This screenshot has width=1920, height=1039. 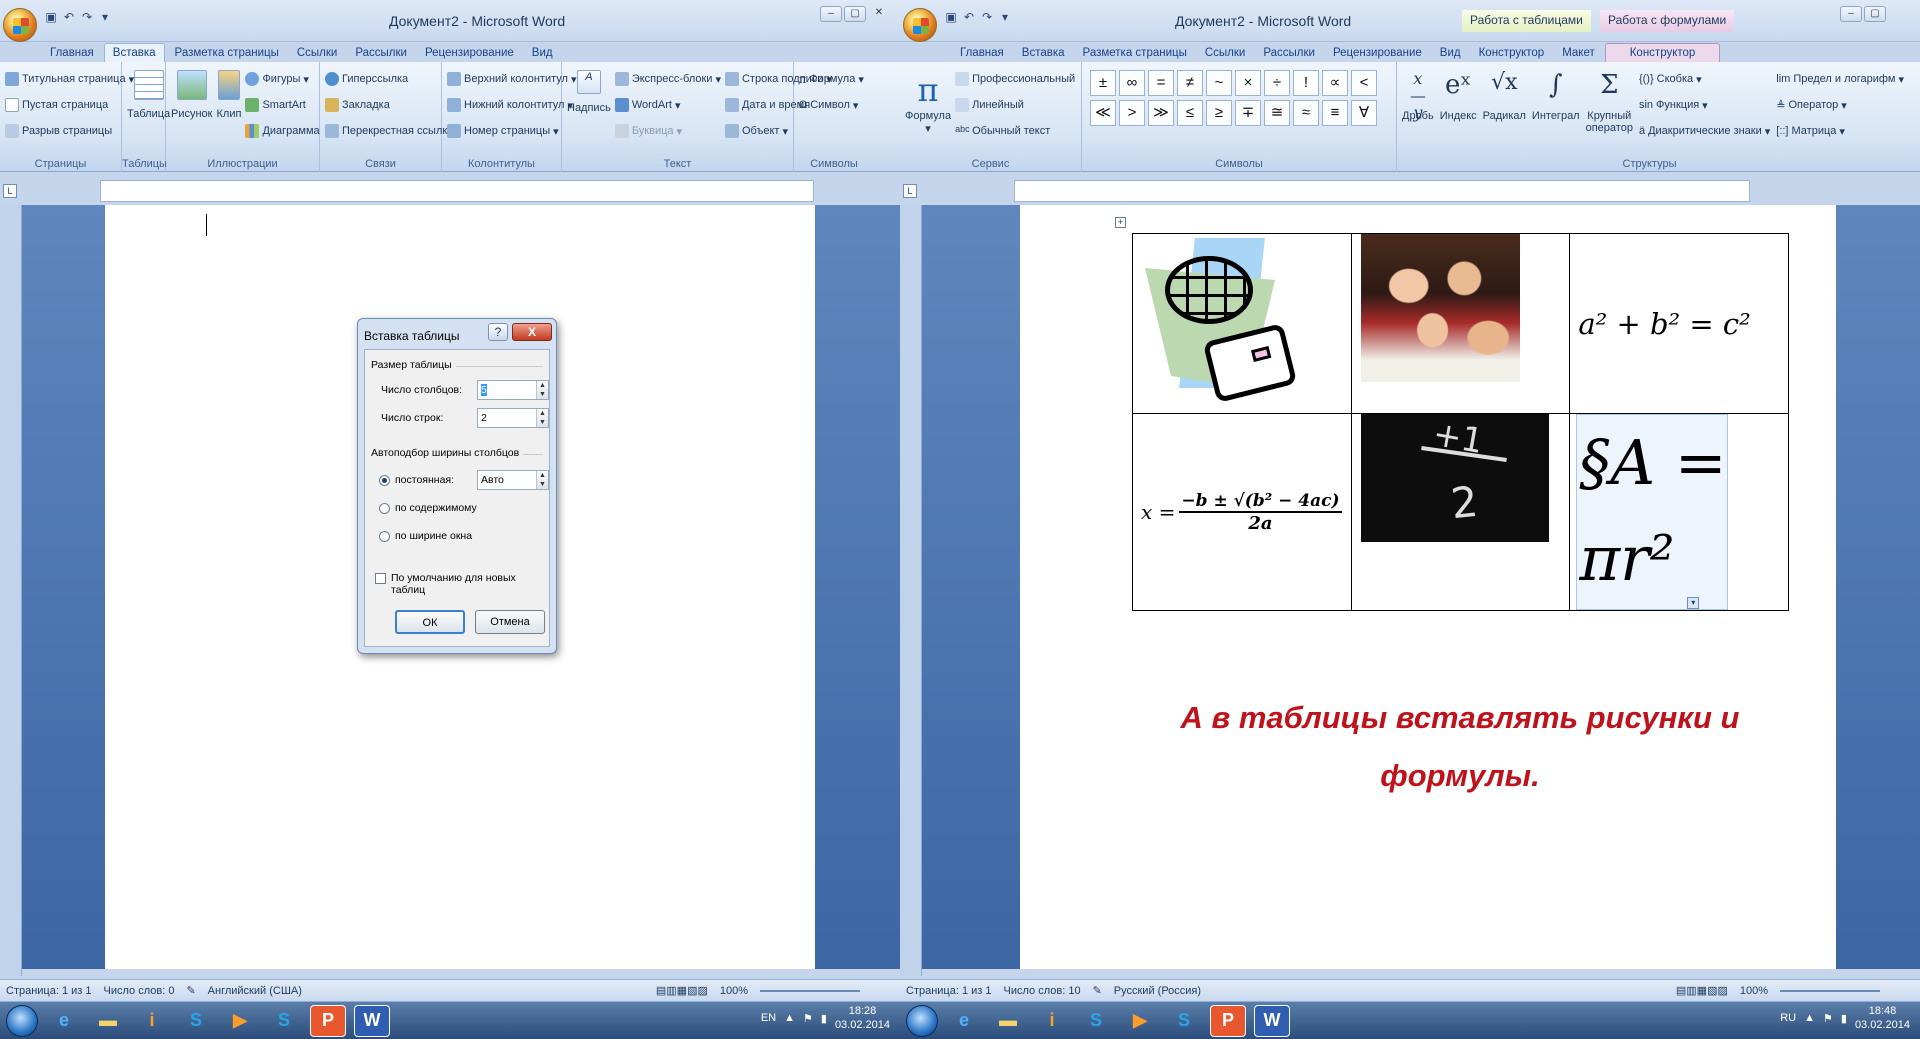 I want to click on blank-page-button: Пустая страница, so click(x=60, y=105).